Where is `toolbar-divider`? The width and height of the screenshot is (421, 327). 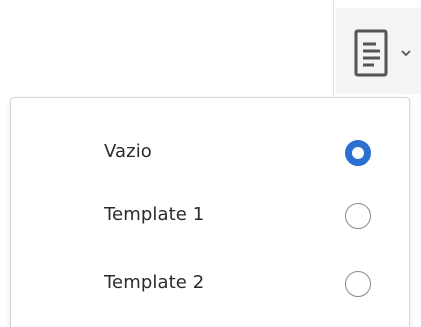 toolbar-divider is located at coordinates (333, 48).